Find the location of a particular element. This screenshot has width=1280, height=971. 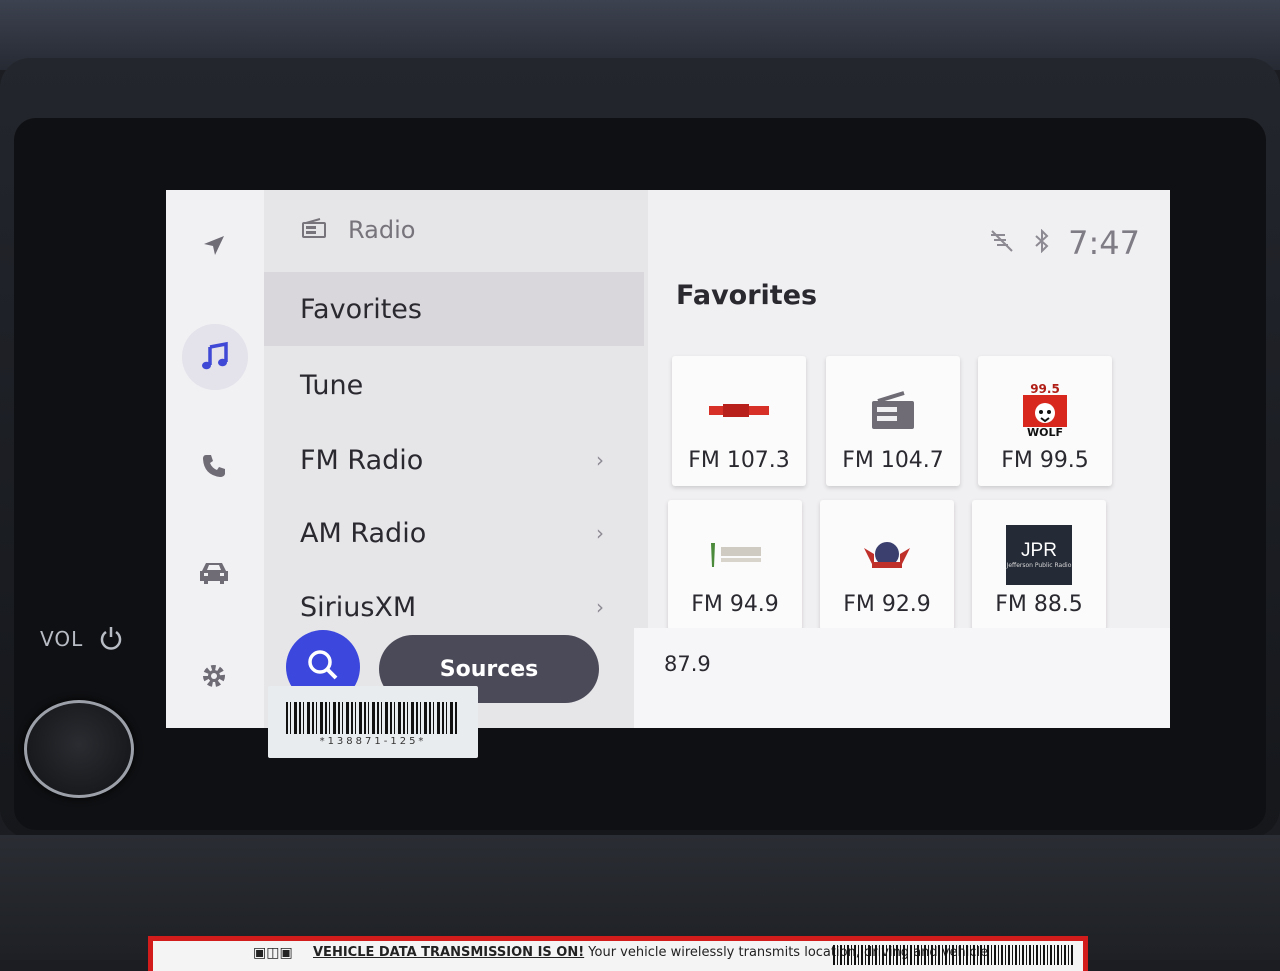

station-tile-fm-107-3: FM 107.3 is located at coordinates (739, 421).